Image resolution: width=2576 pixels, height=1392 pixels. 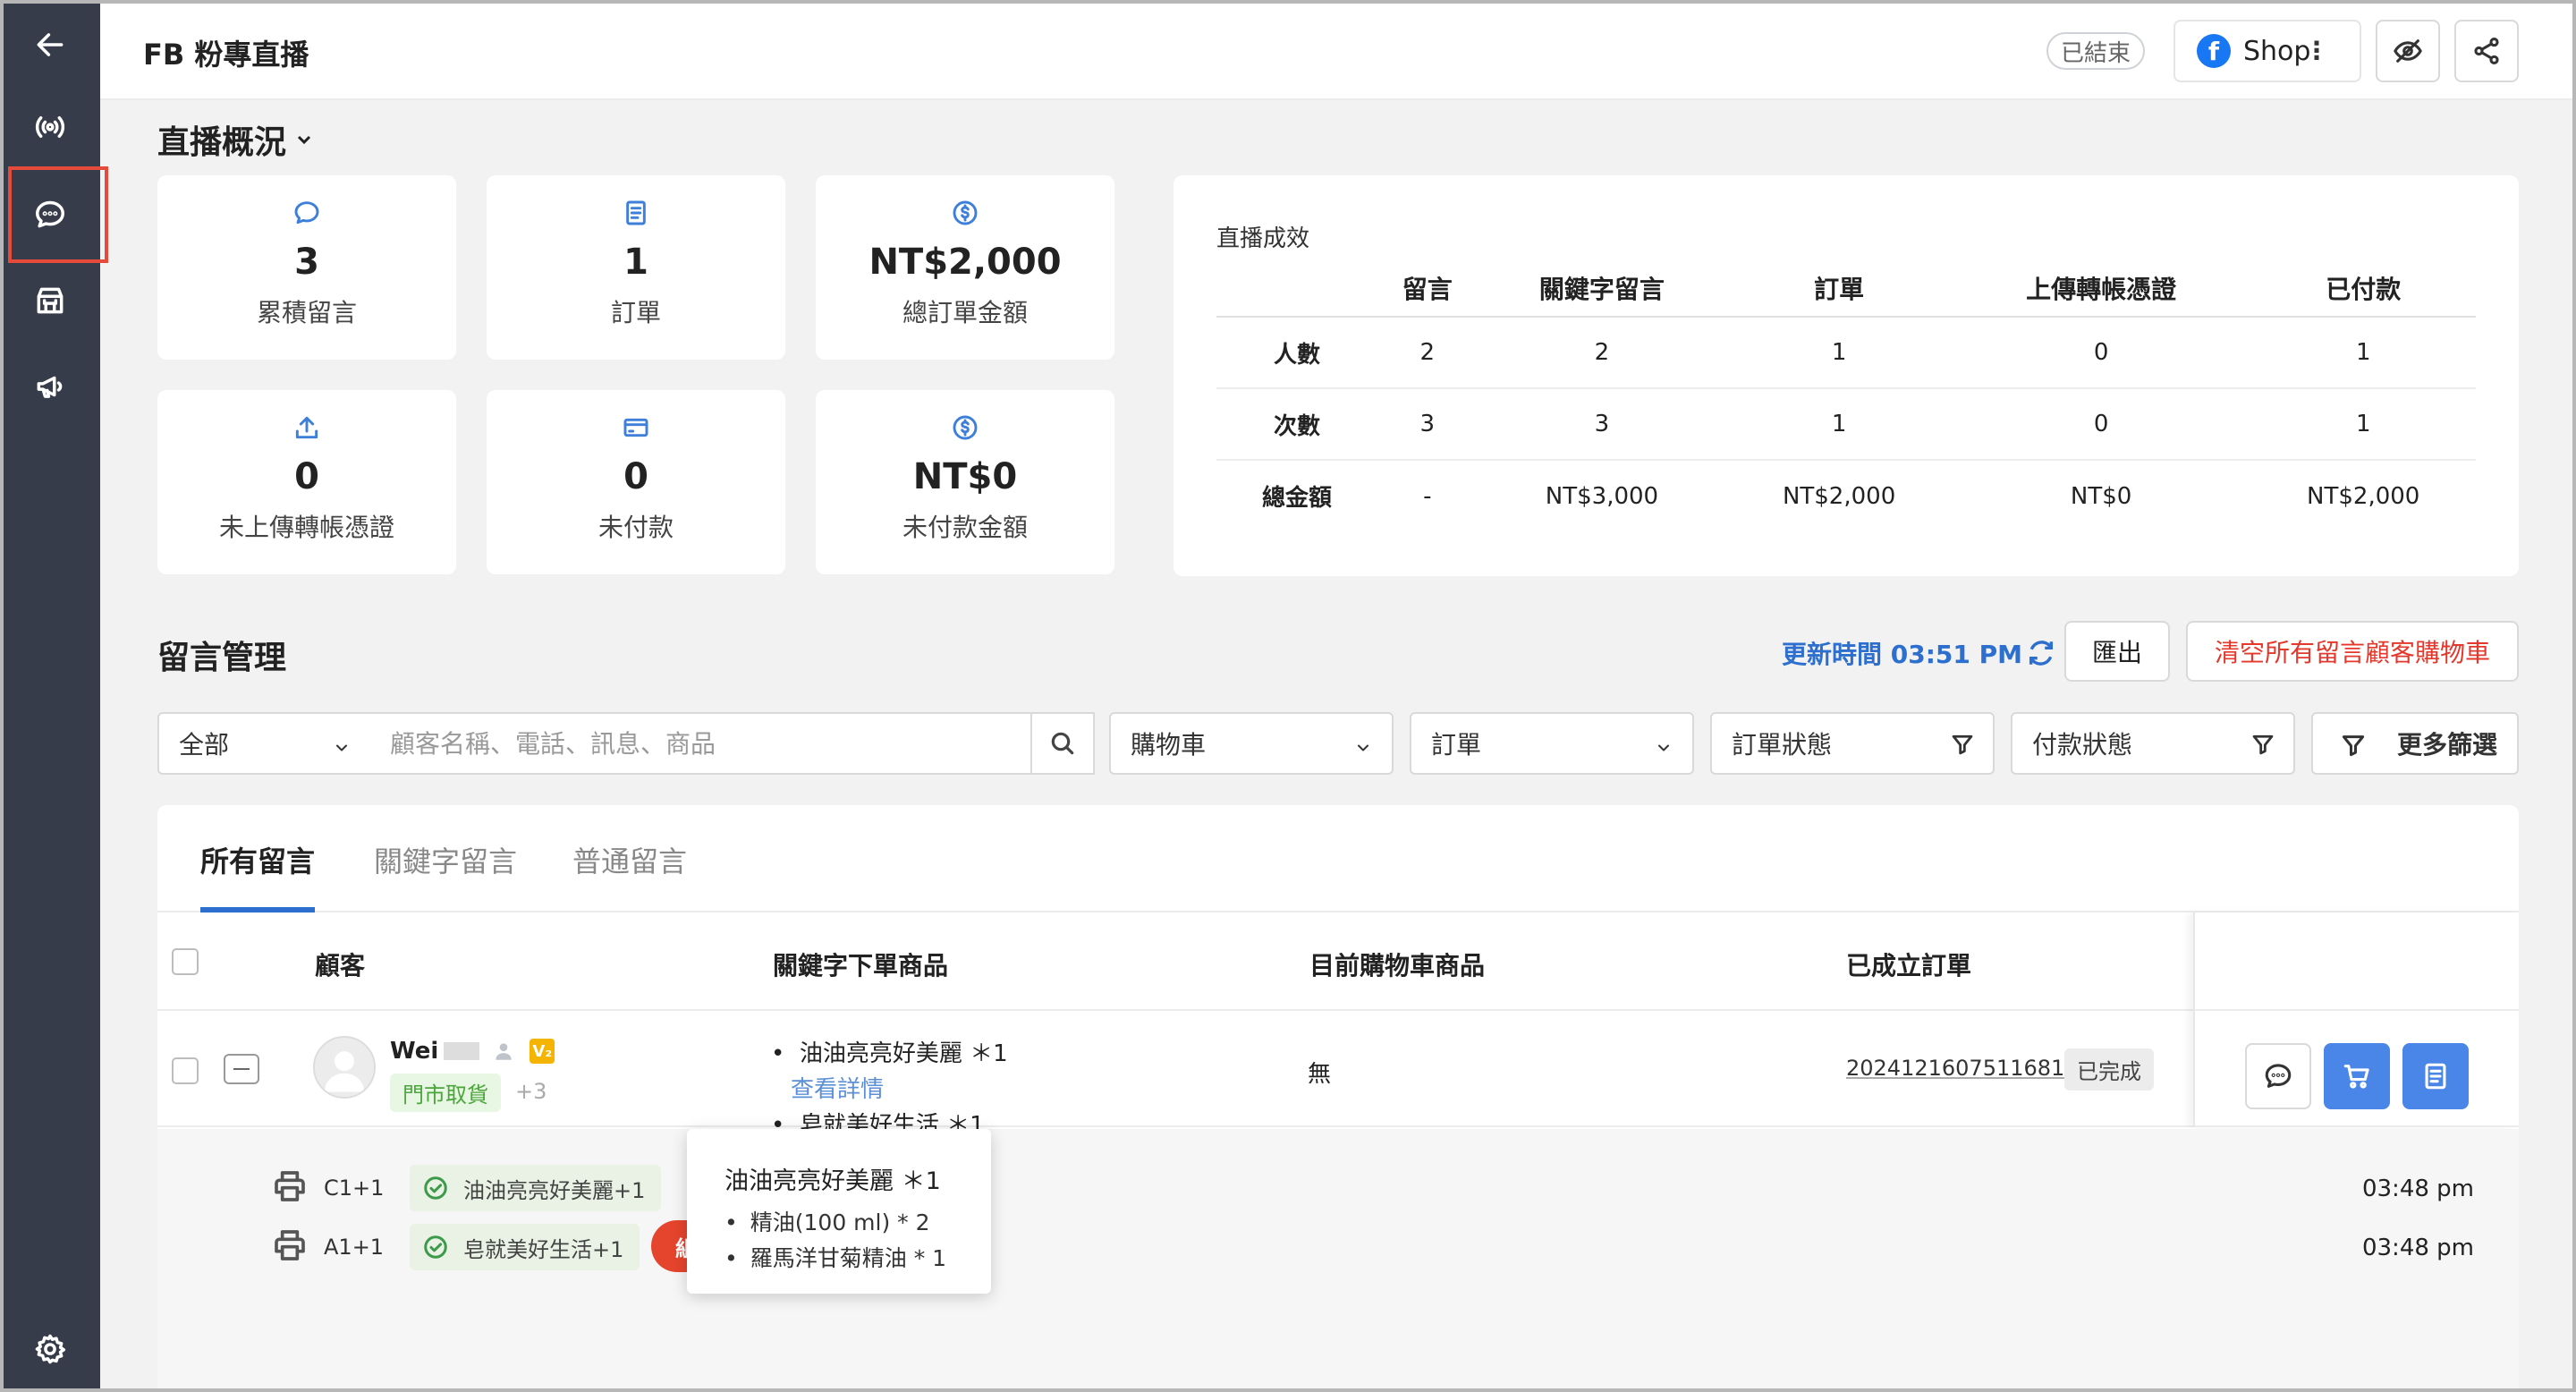 I want to click on search-icon, so click(x=1062, y=743).